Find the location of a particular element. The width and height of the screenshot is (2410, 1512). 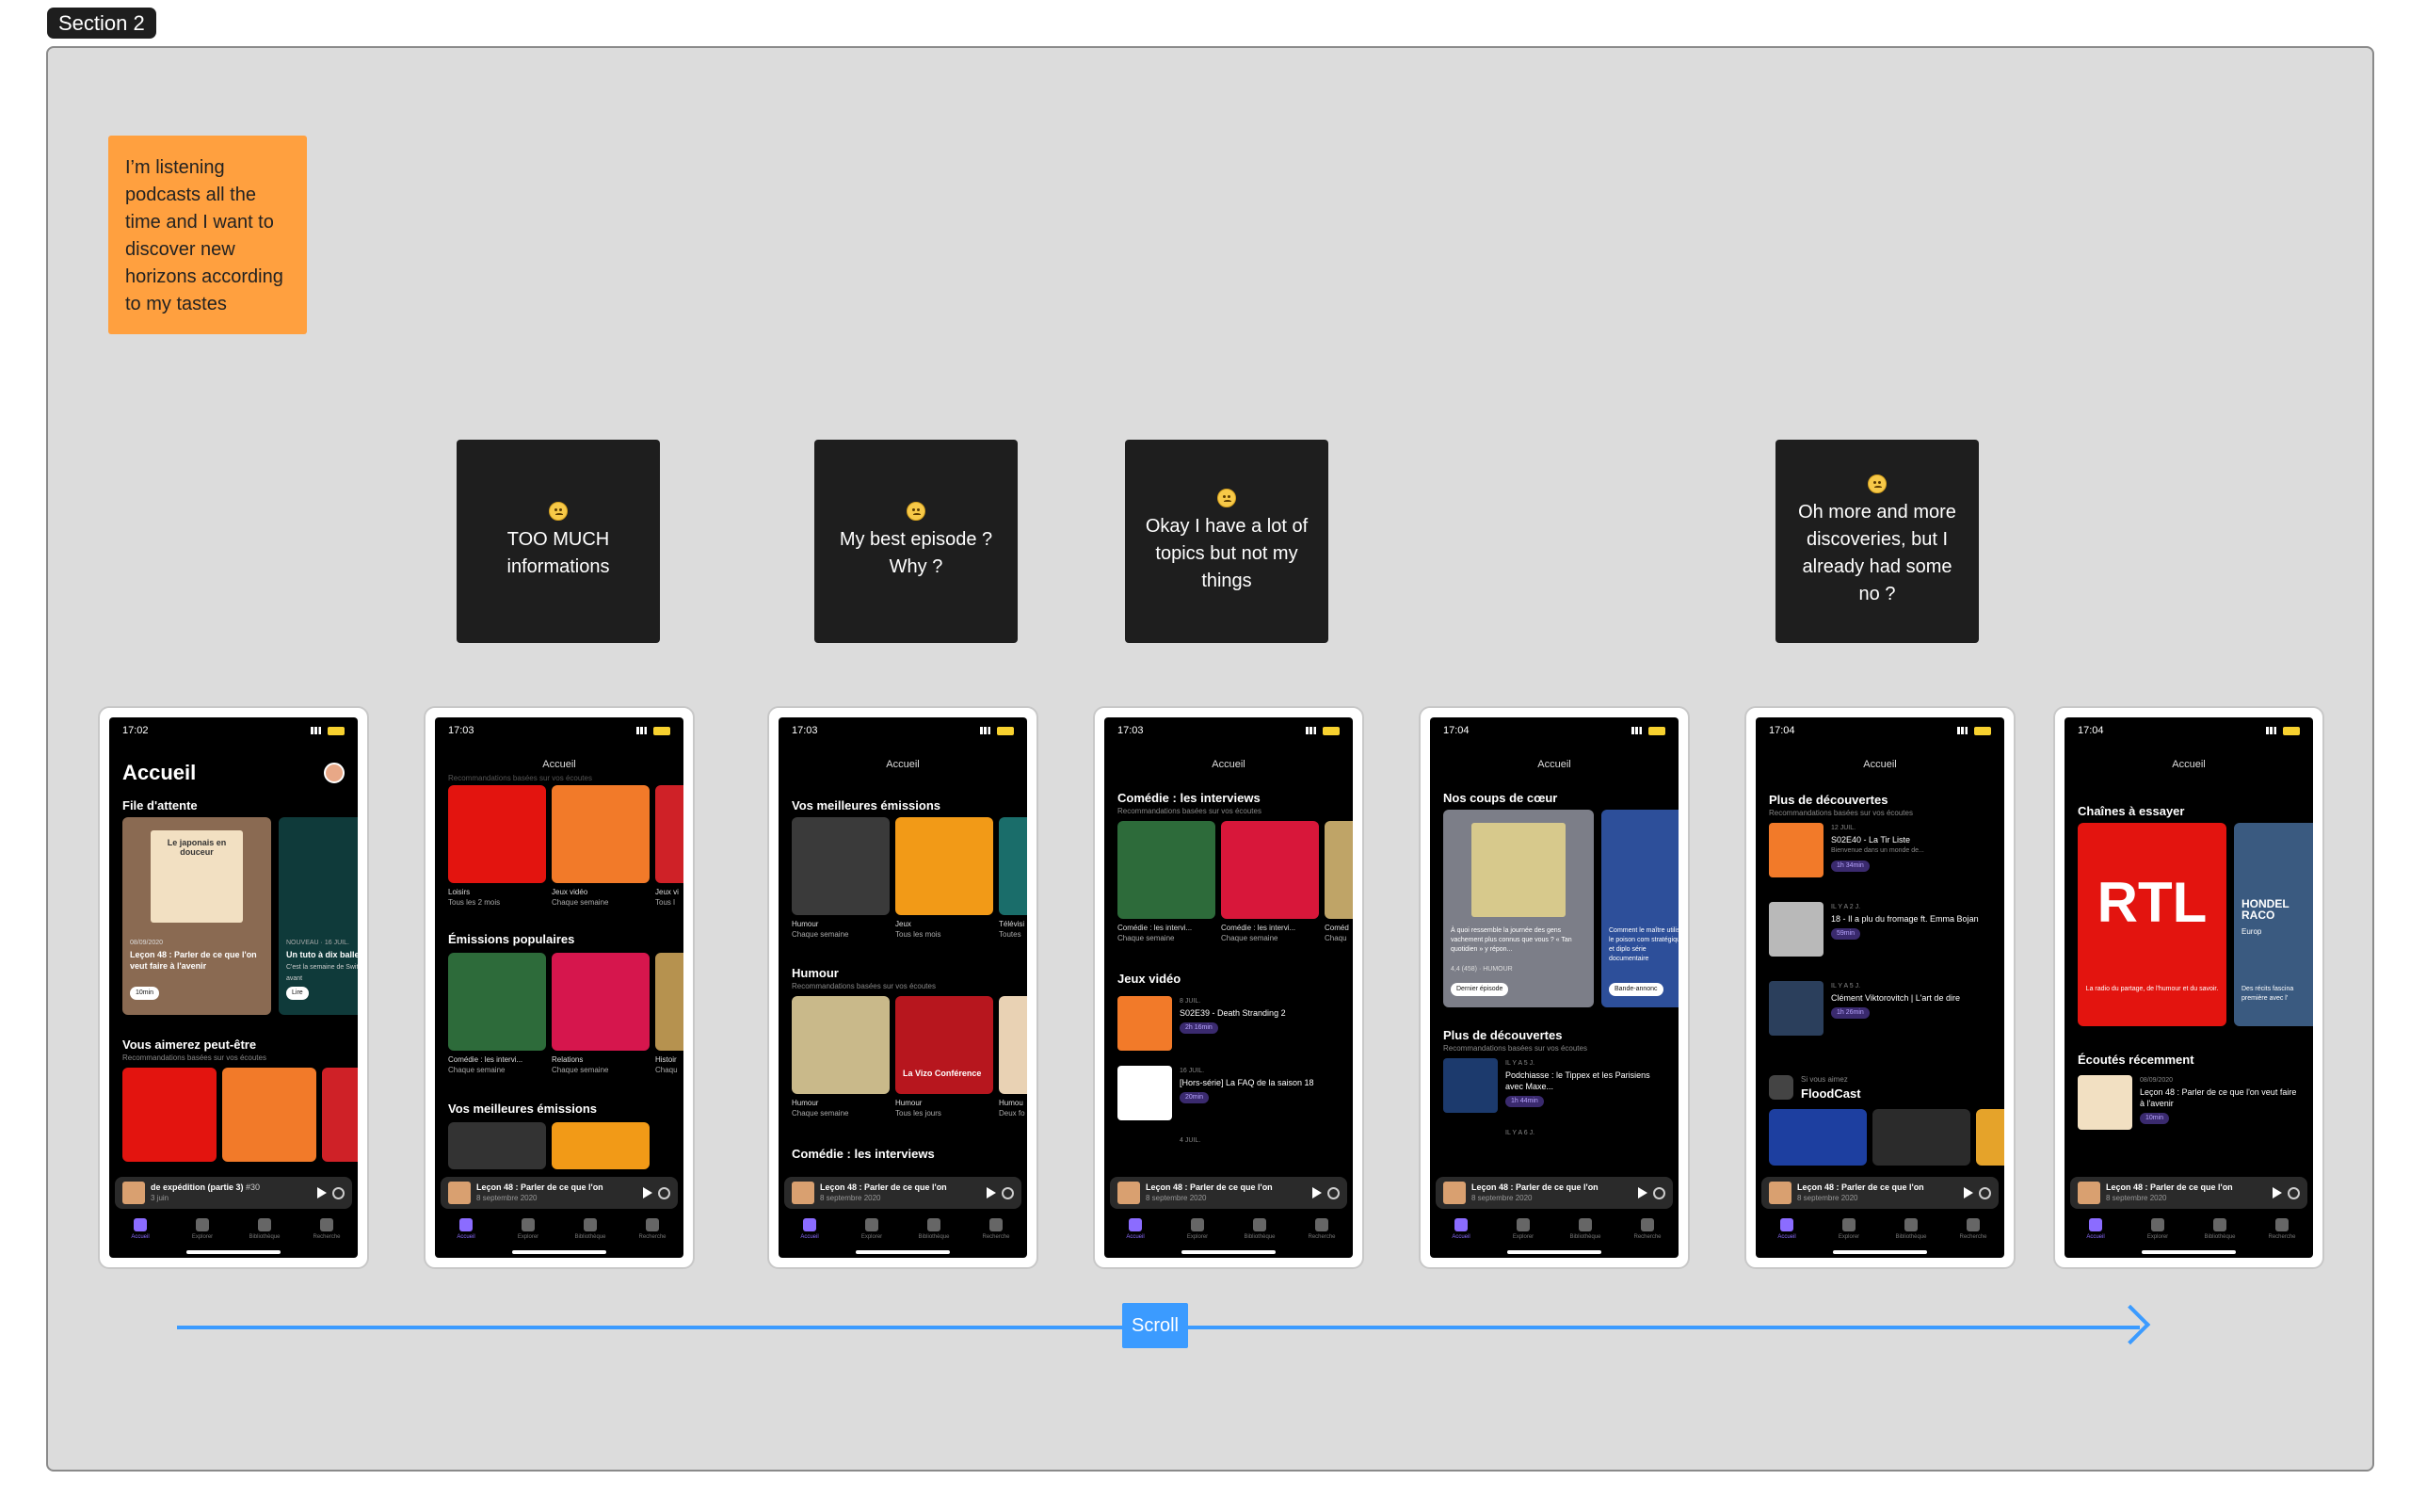

play-pill: Lire is located at coordinates (297, 993).